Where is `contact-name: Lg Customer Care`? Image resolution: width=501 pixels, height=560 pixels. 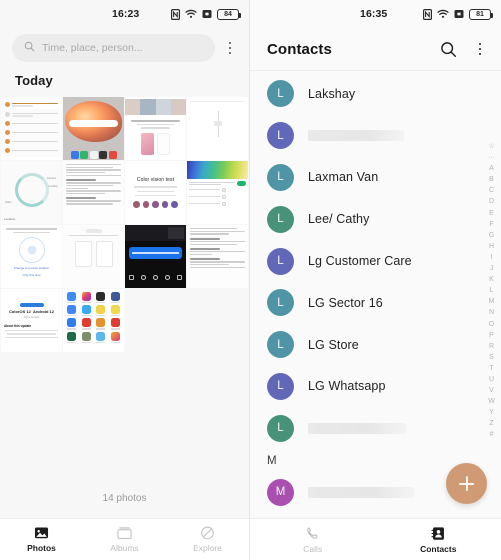
contact-name: Lg Customer Care is located at coordinates (360, 261).